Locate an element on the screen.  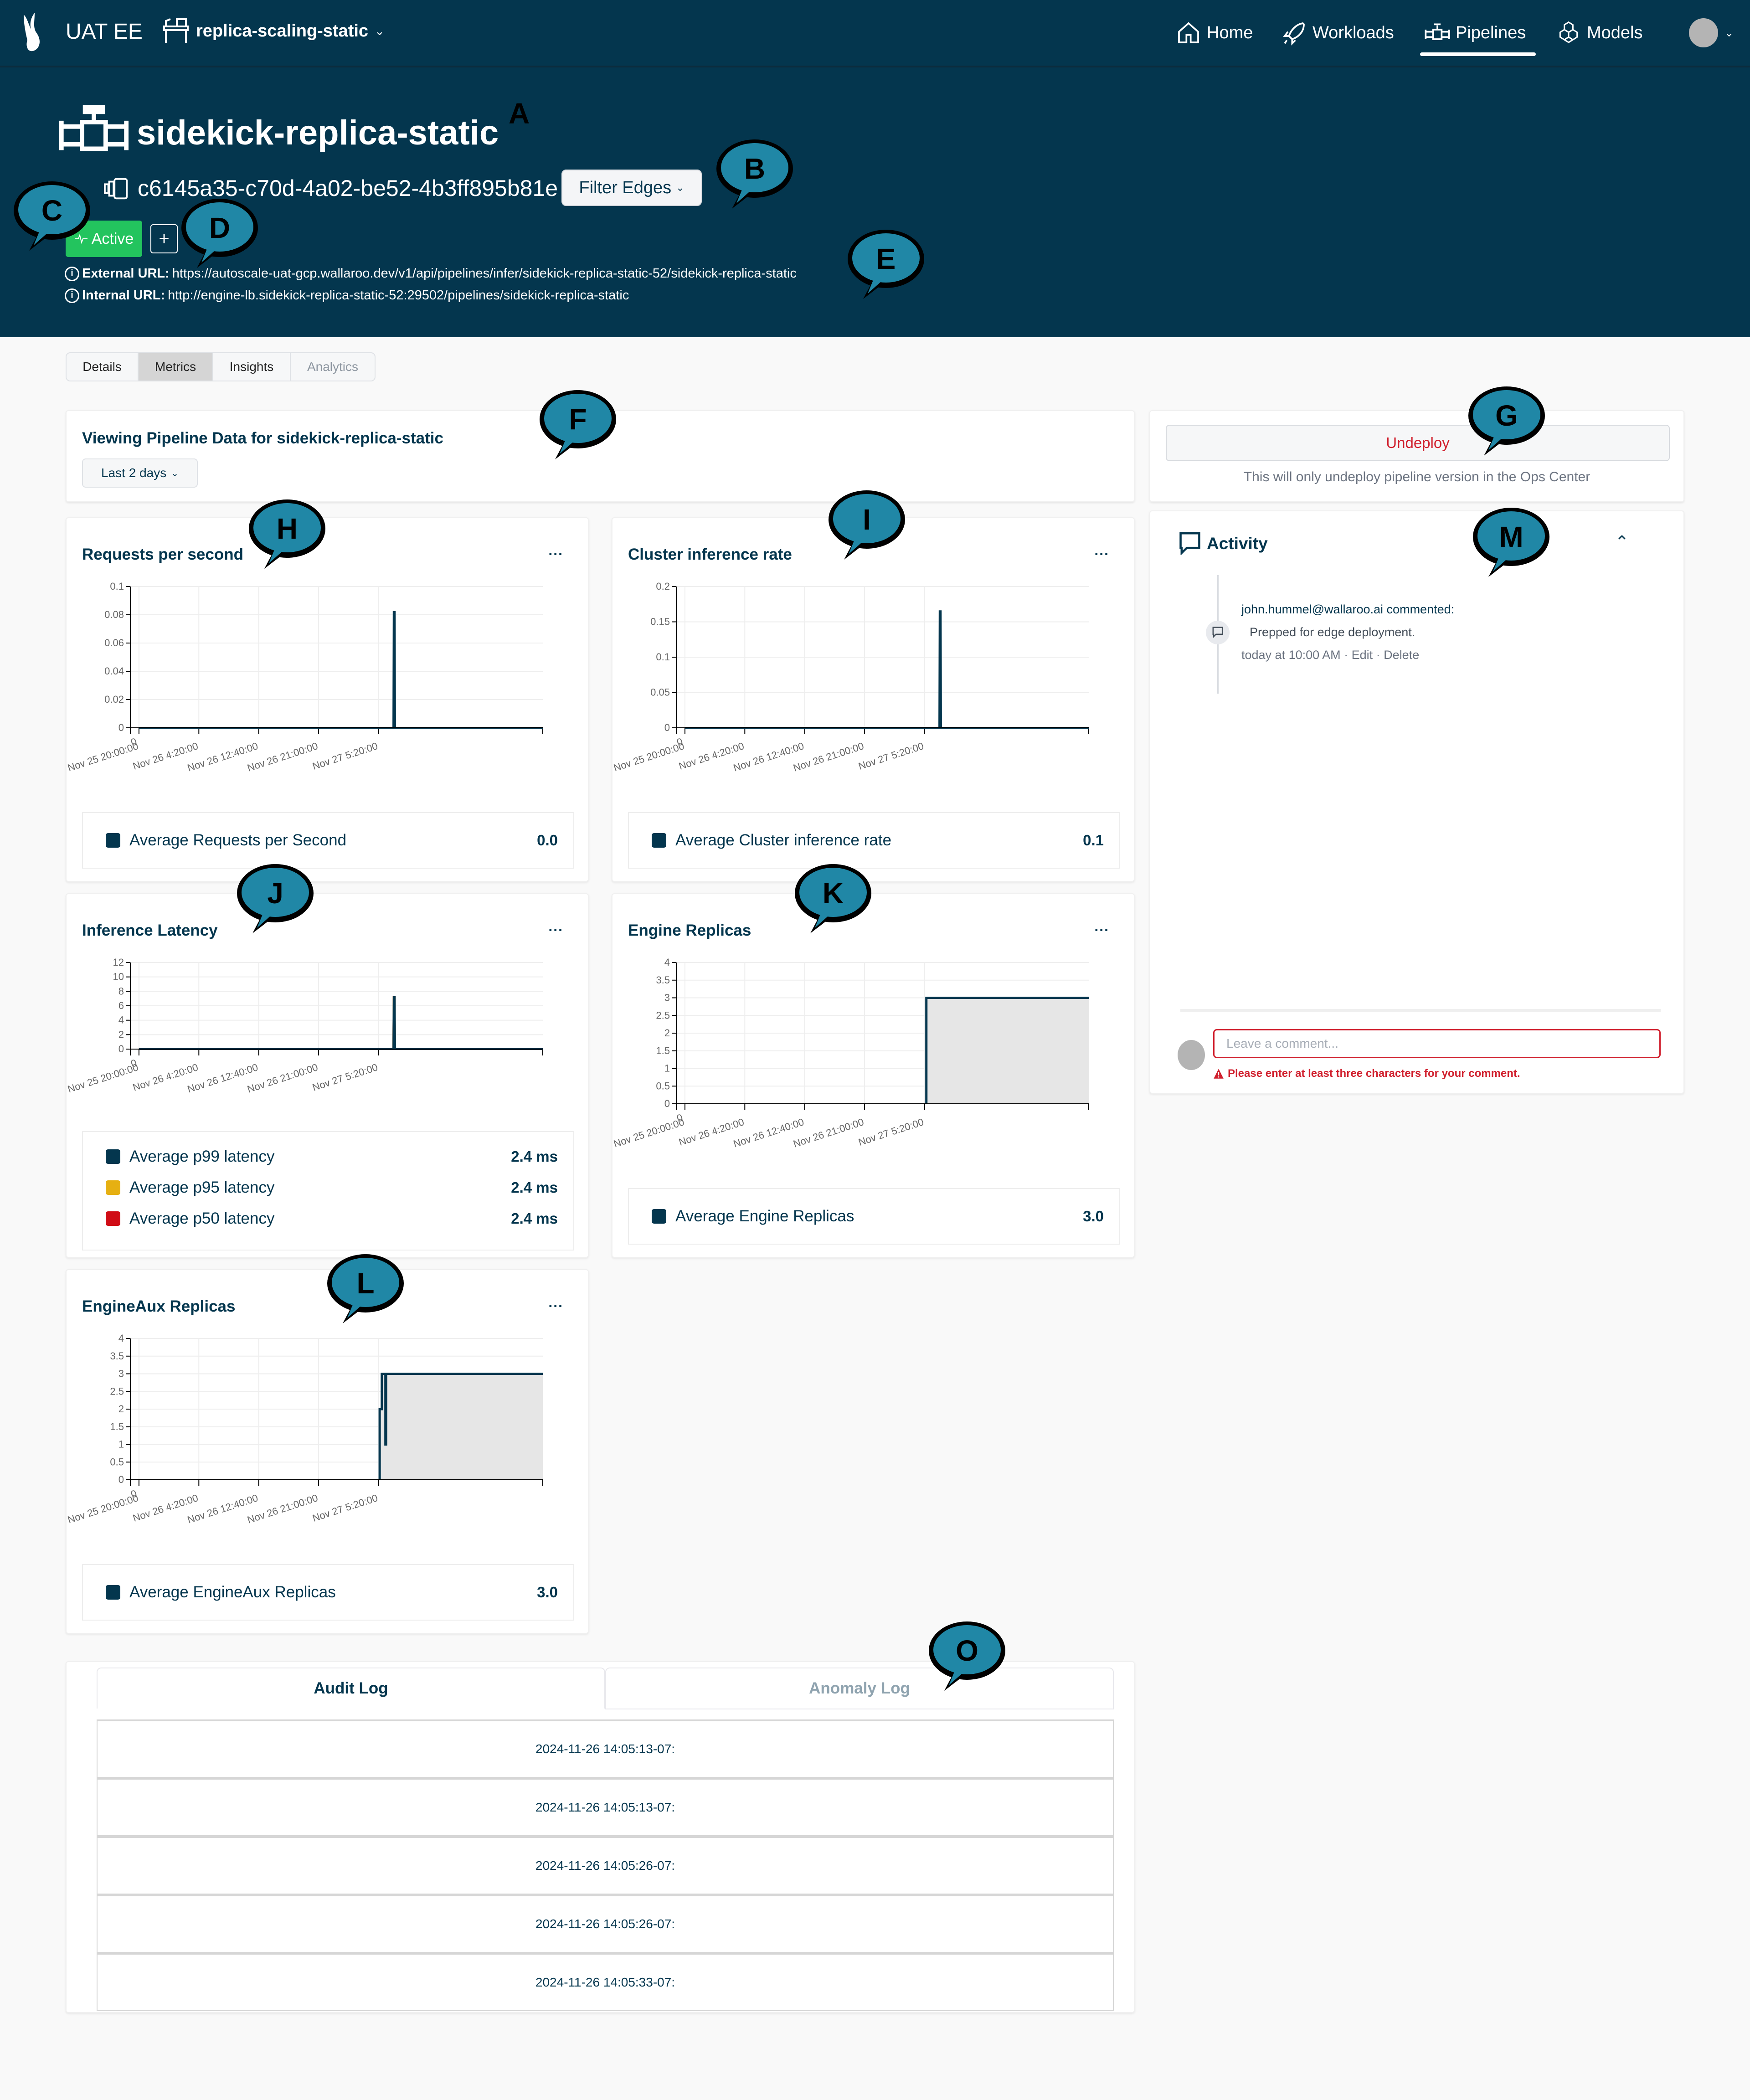
callout-letter: F is located at coordinates (578, 420).